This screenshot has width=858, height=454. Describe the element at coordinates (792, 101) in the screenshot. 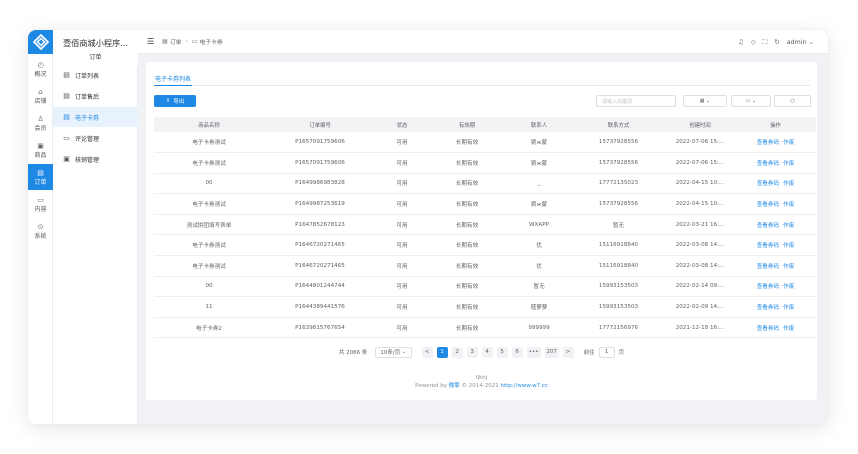

I see `search-button: ○` at that location.